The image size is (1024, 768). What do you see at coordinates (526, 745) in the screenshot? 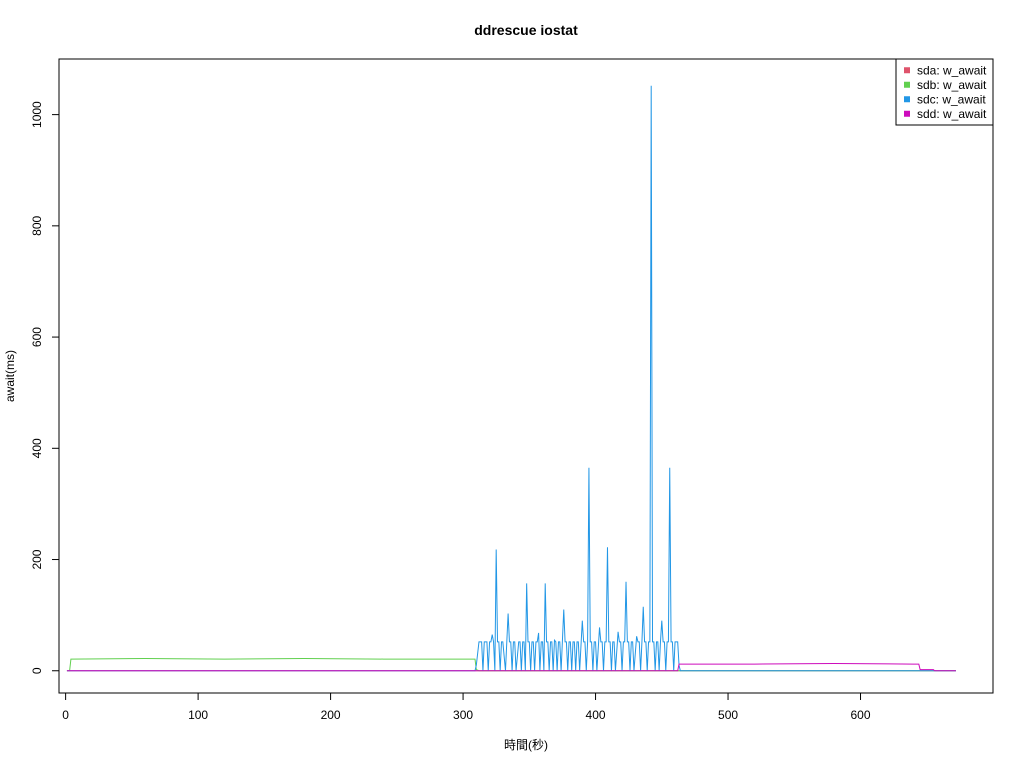
I see `x-axis-label: 時間(秒)` at bounding box center [526, 745].